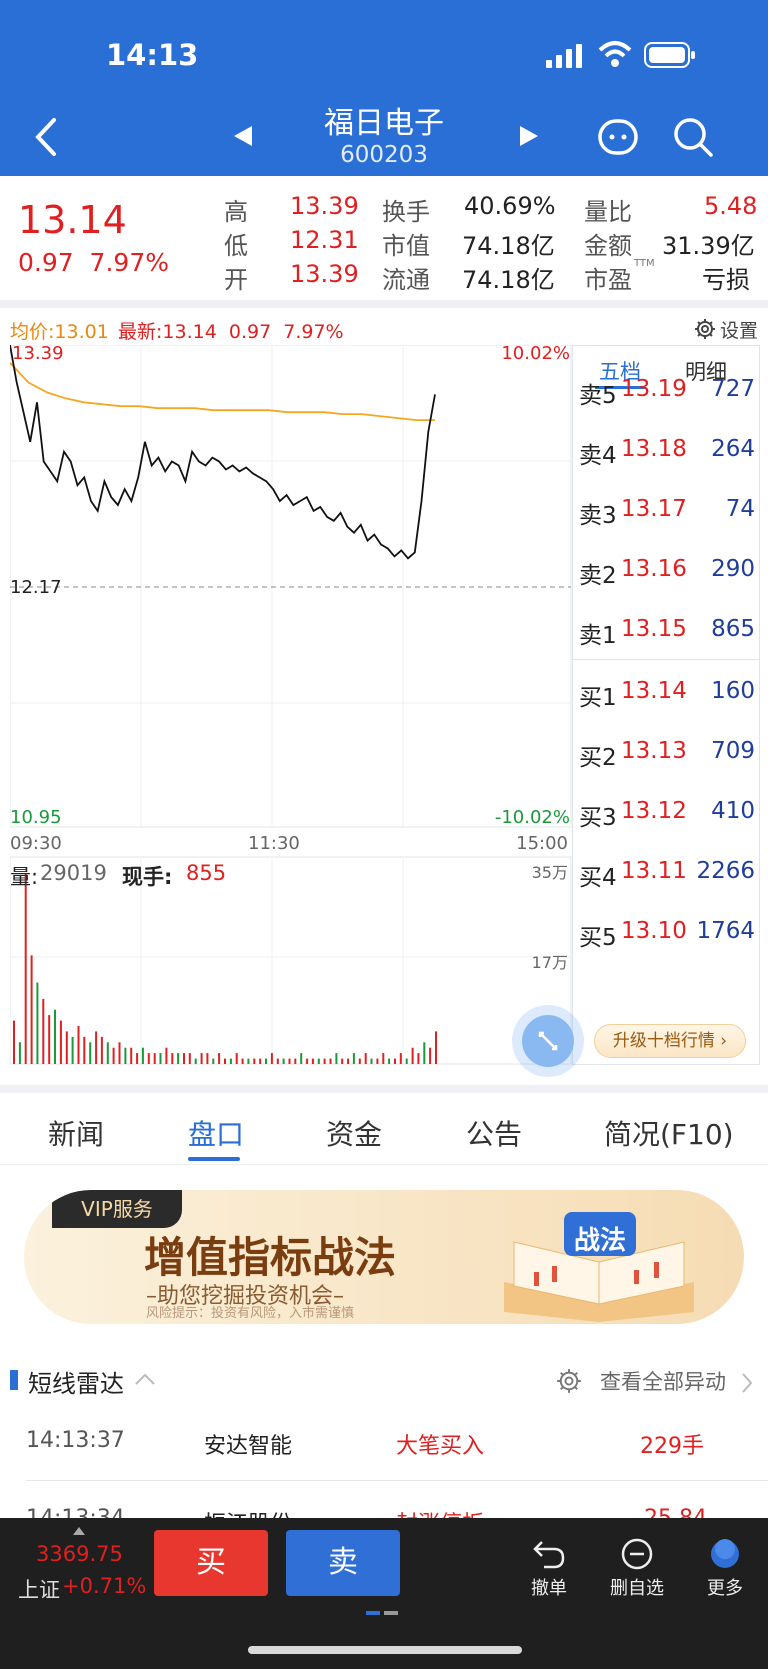 The image size is (768, 1669). I want to click on upgrade-ten-level-button: 升级十档行情 ›, so click(670, 1041).